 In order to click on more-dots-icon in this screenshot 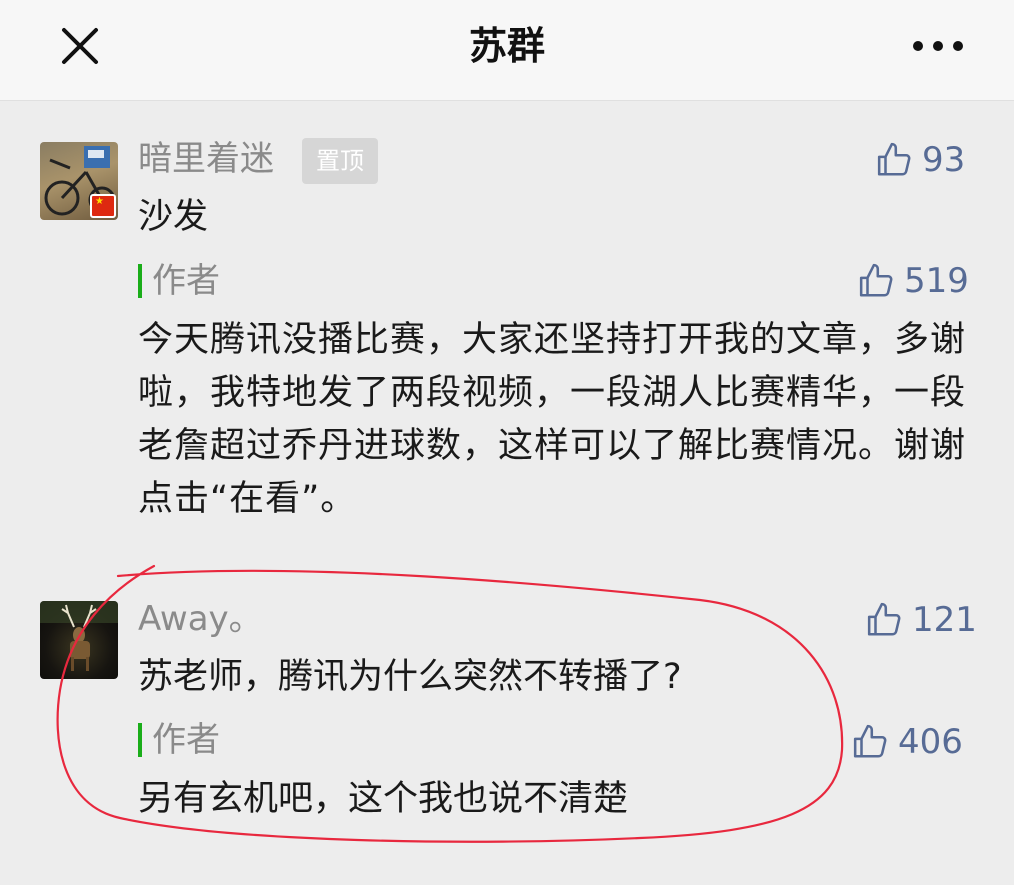, I will do `click(938, 46)`.